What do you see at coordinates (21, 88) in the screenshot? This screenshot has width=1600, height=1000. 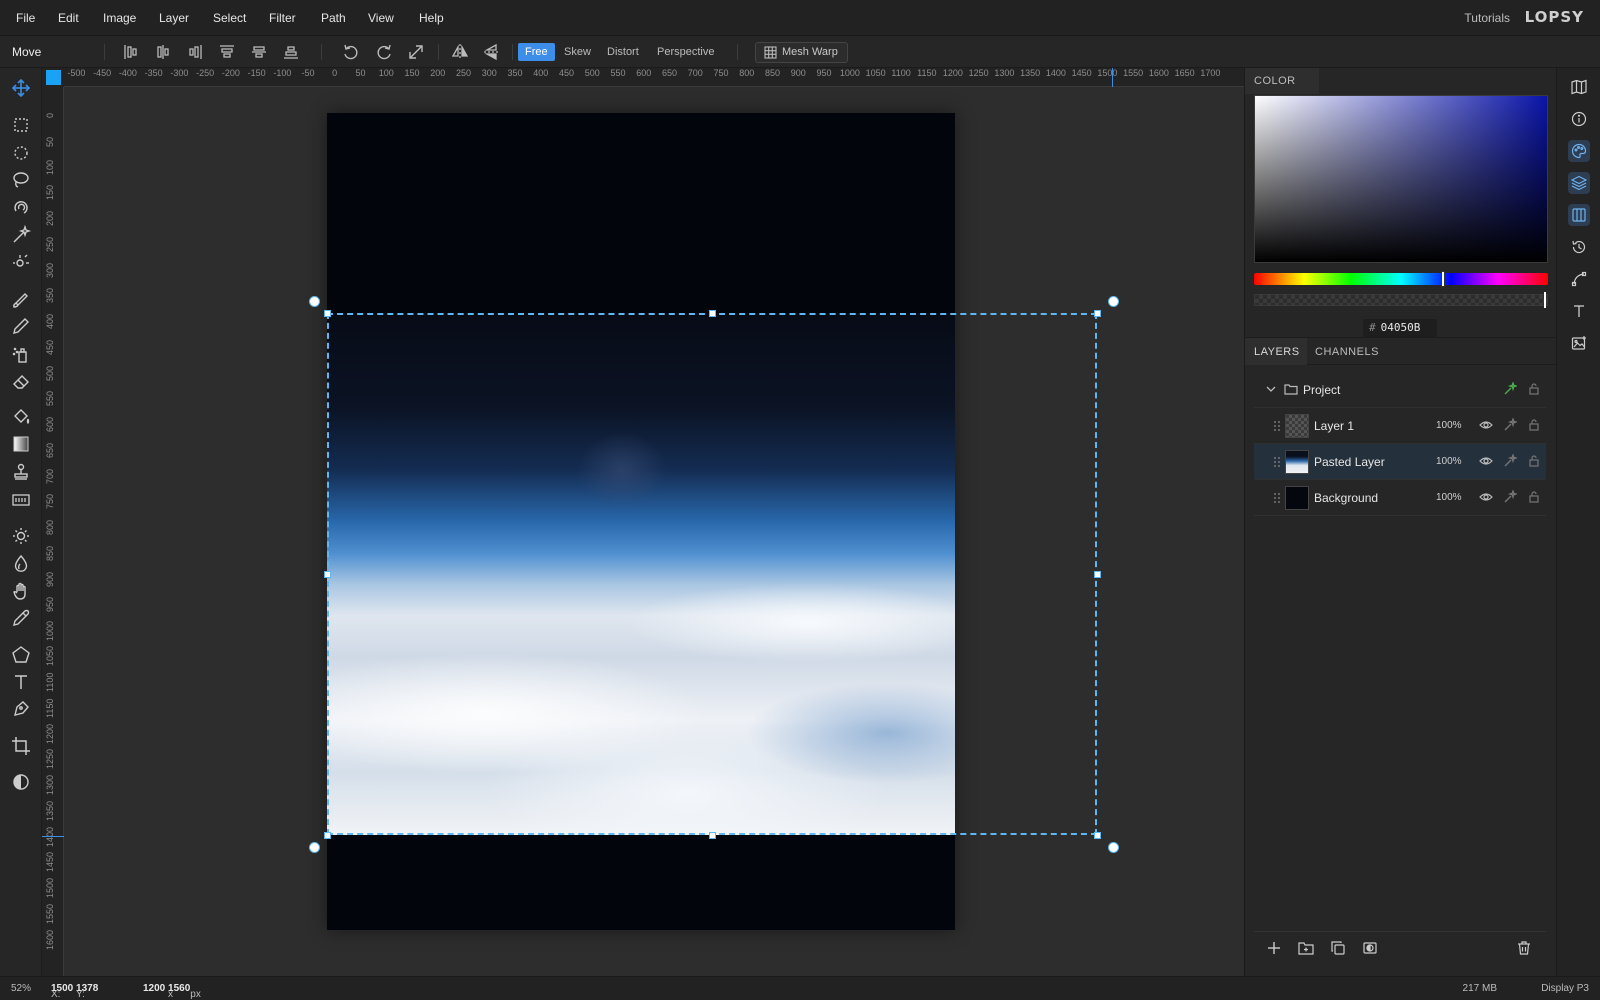 I see `move-tool-icon` at bounding box center [21, 88].